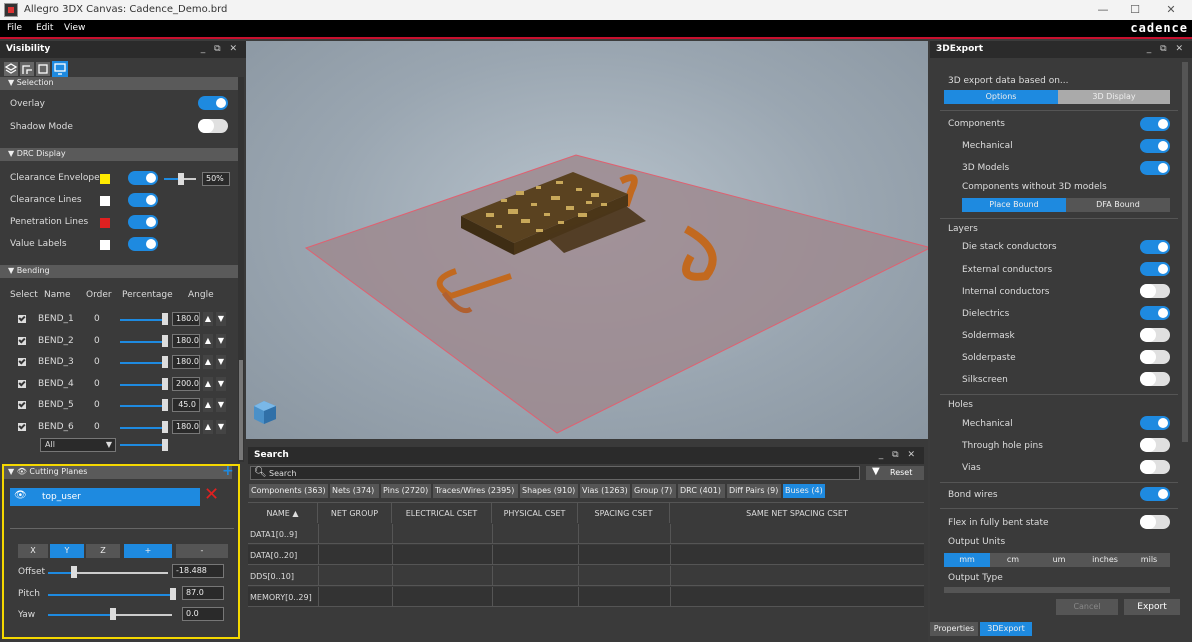 Image resolution: width=1192 pixels, height=642 pixels. What do you see at coordinates (142, 445) in the screenshot?
I see `bend-all-slider` at bounding box center [142, 445].